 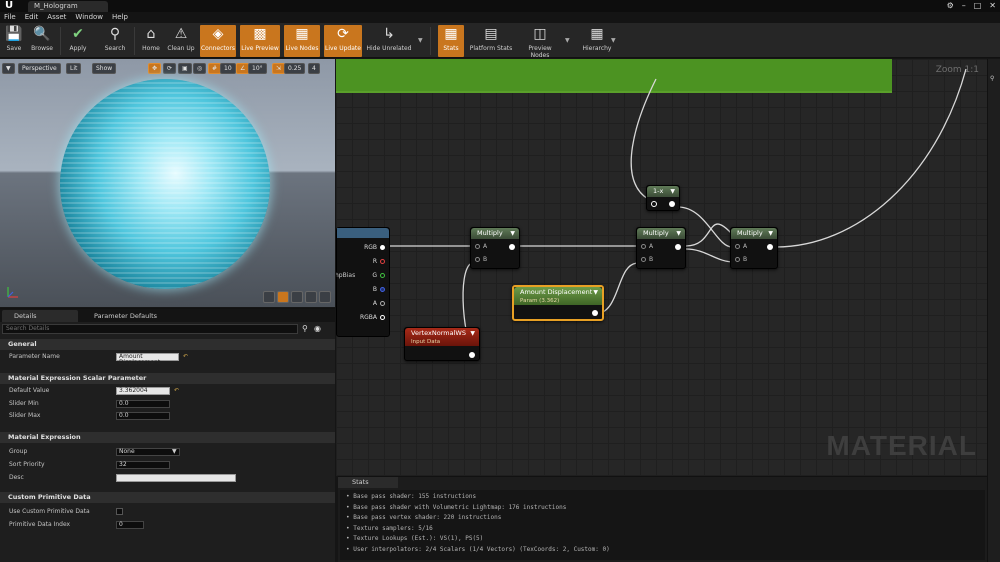 I want to click on browse-button: 🔍 Browse, so click(x=42, y=41).